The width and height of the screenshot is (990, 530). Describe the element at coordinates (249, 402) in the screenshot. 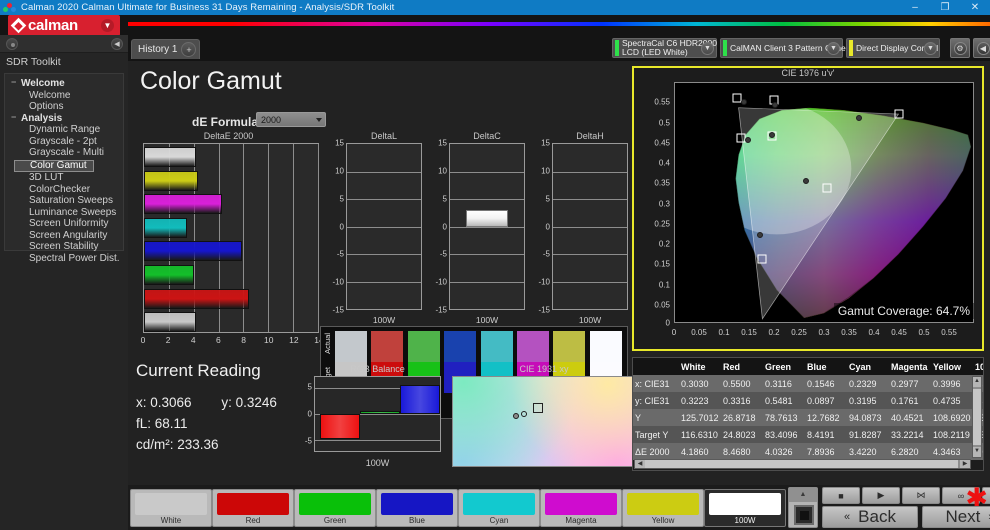

I see `current-reading-y: y: 0.3246` at that location.